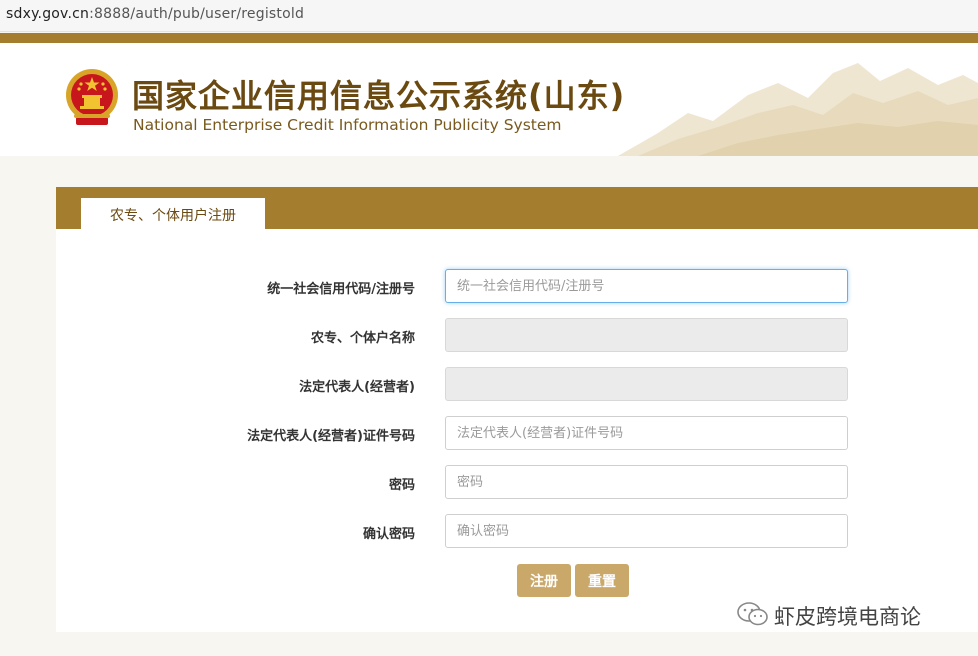 This screenshot has width=978, height=656. I want to click on national-emblem-icon, so click(92, 97).